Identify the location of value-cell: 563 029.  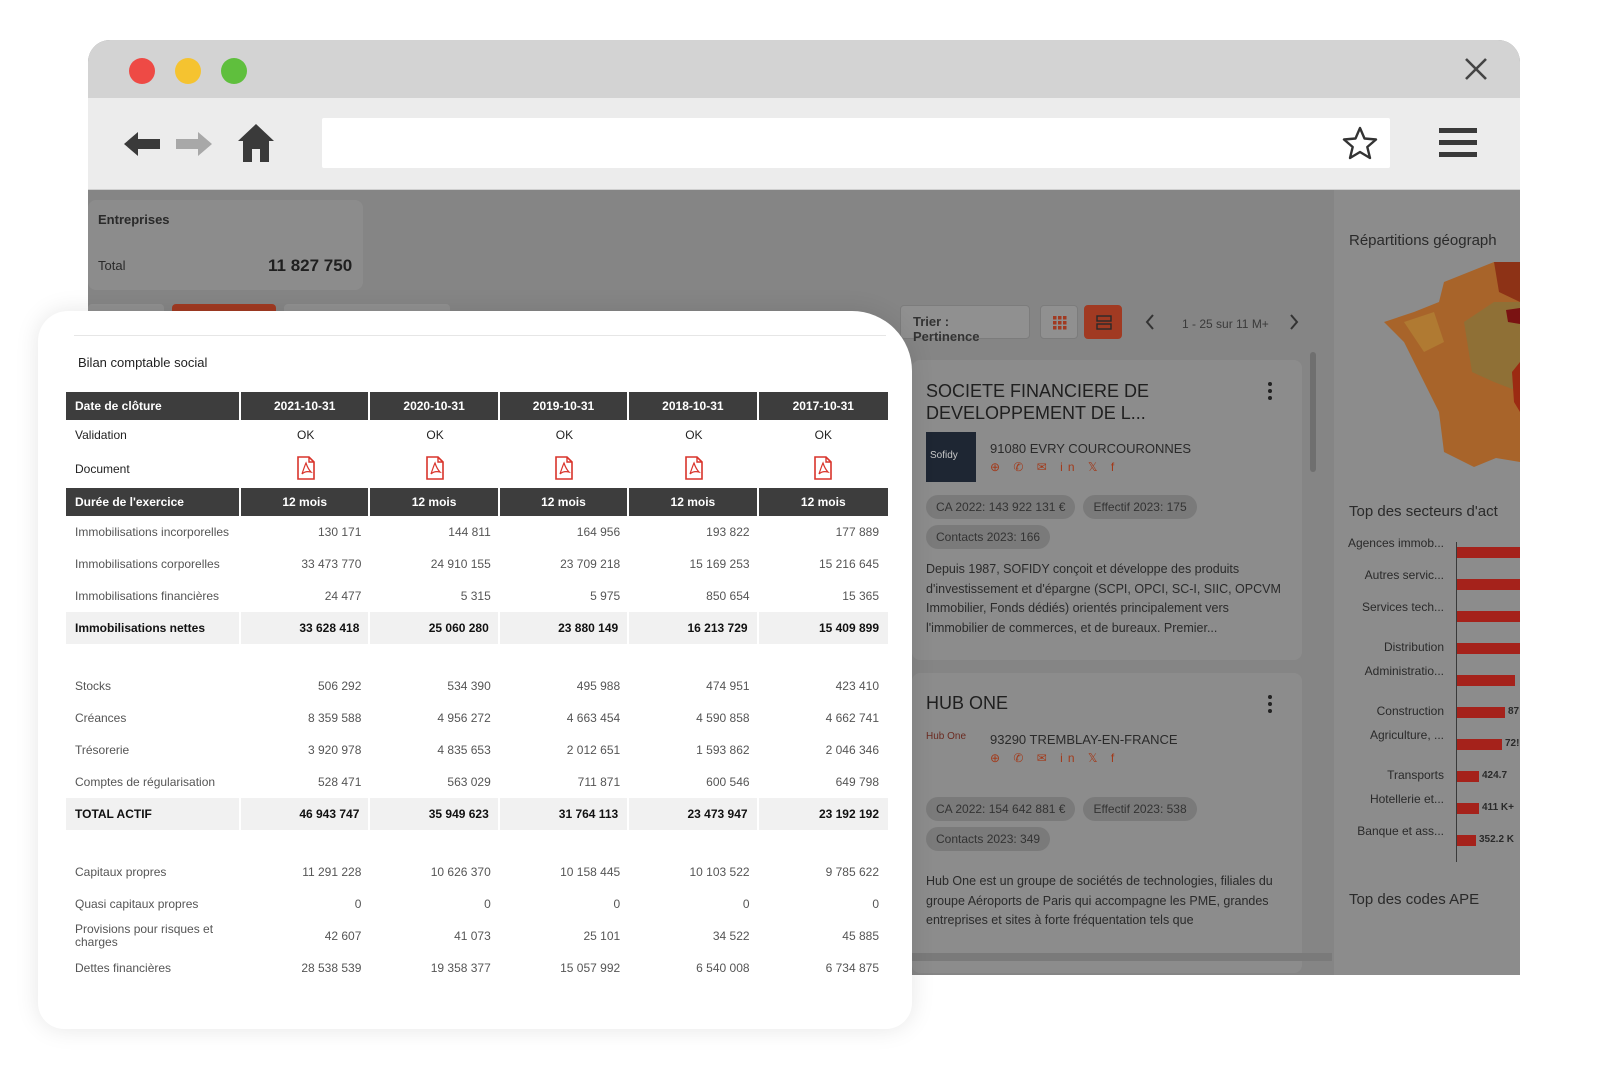
(469, 782).